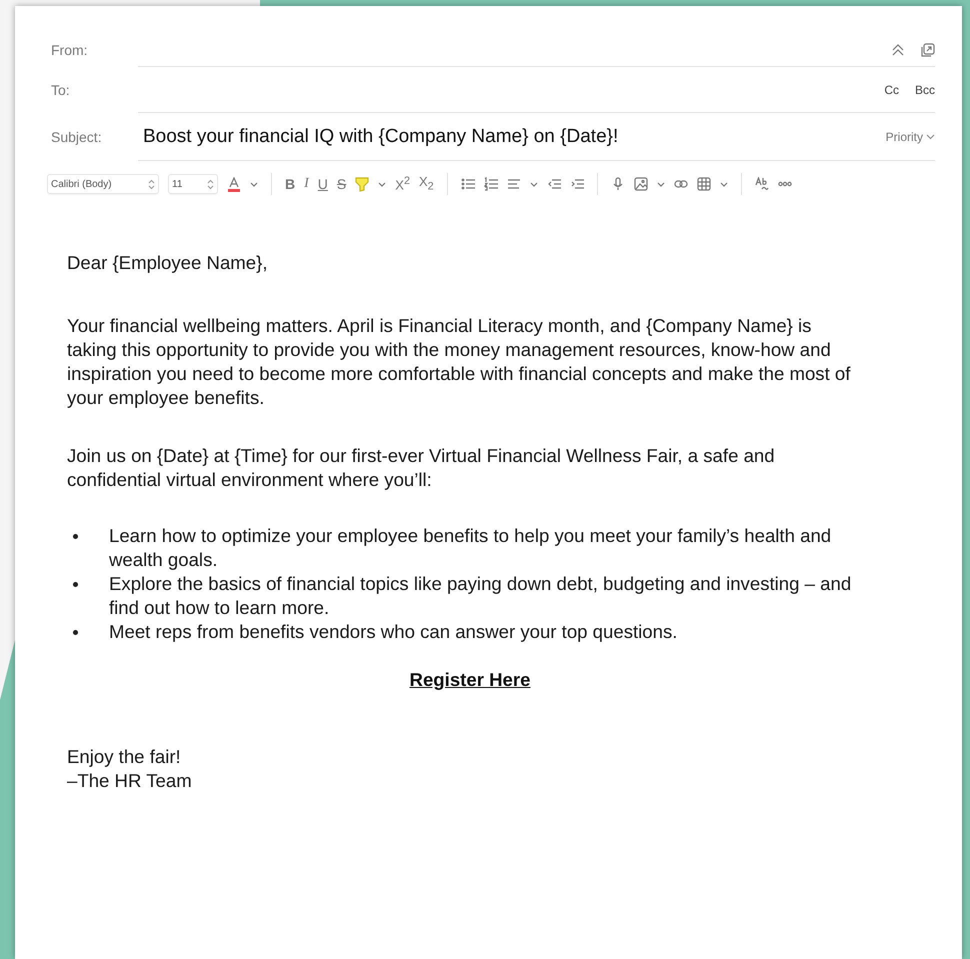 Image resolution: width=970 pixels, height=959 pixels. What do you see at coordinates (290, 184) in the screenshot?
I see `bold-button: B` at bounding box center [290, 184].